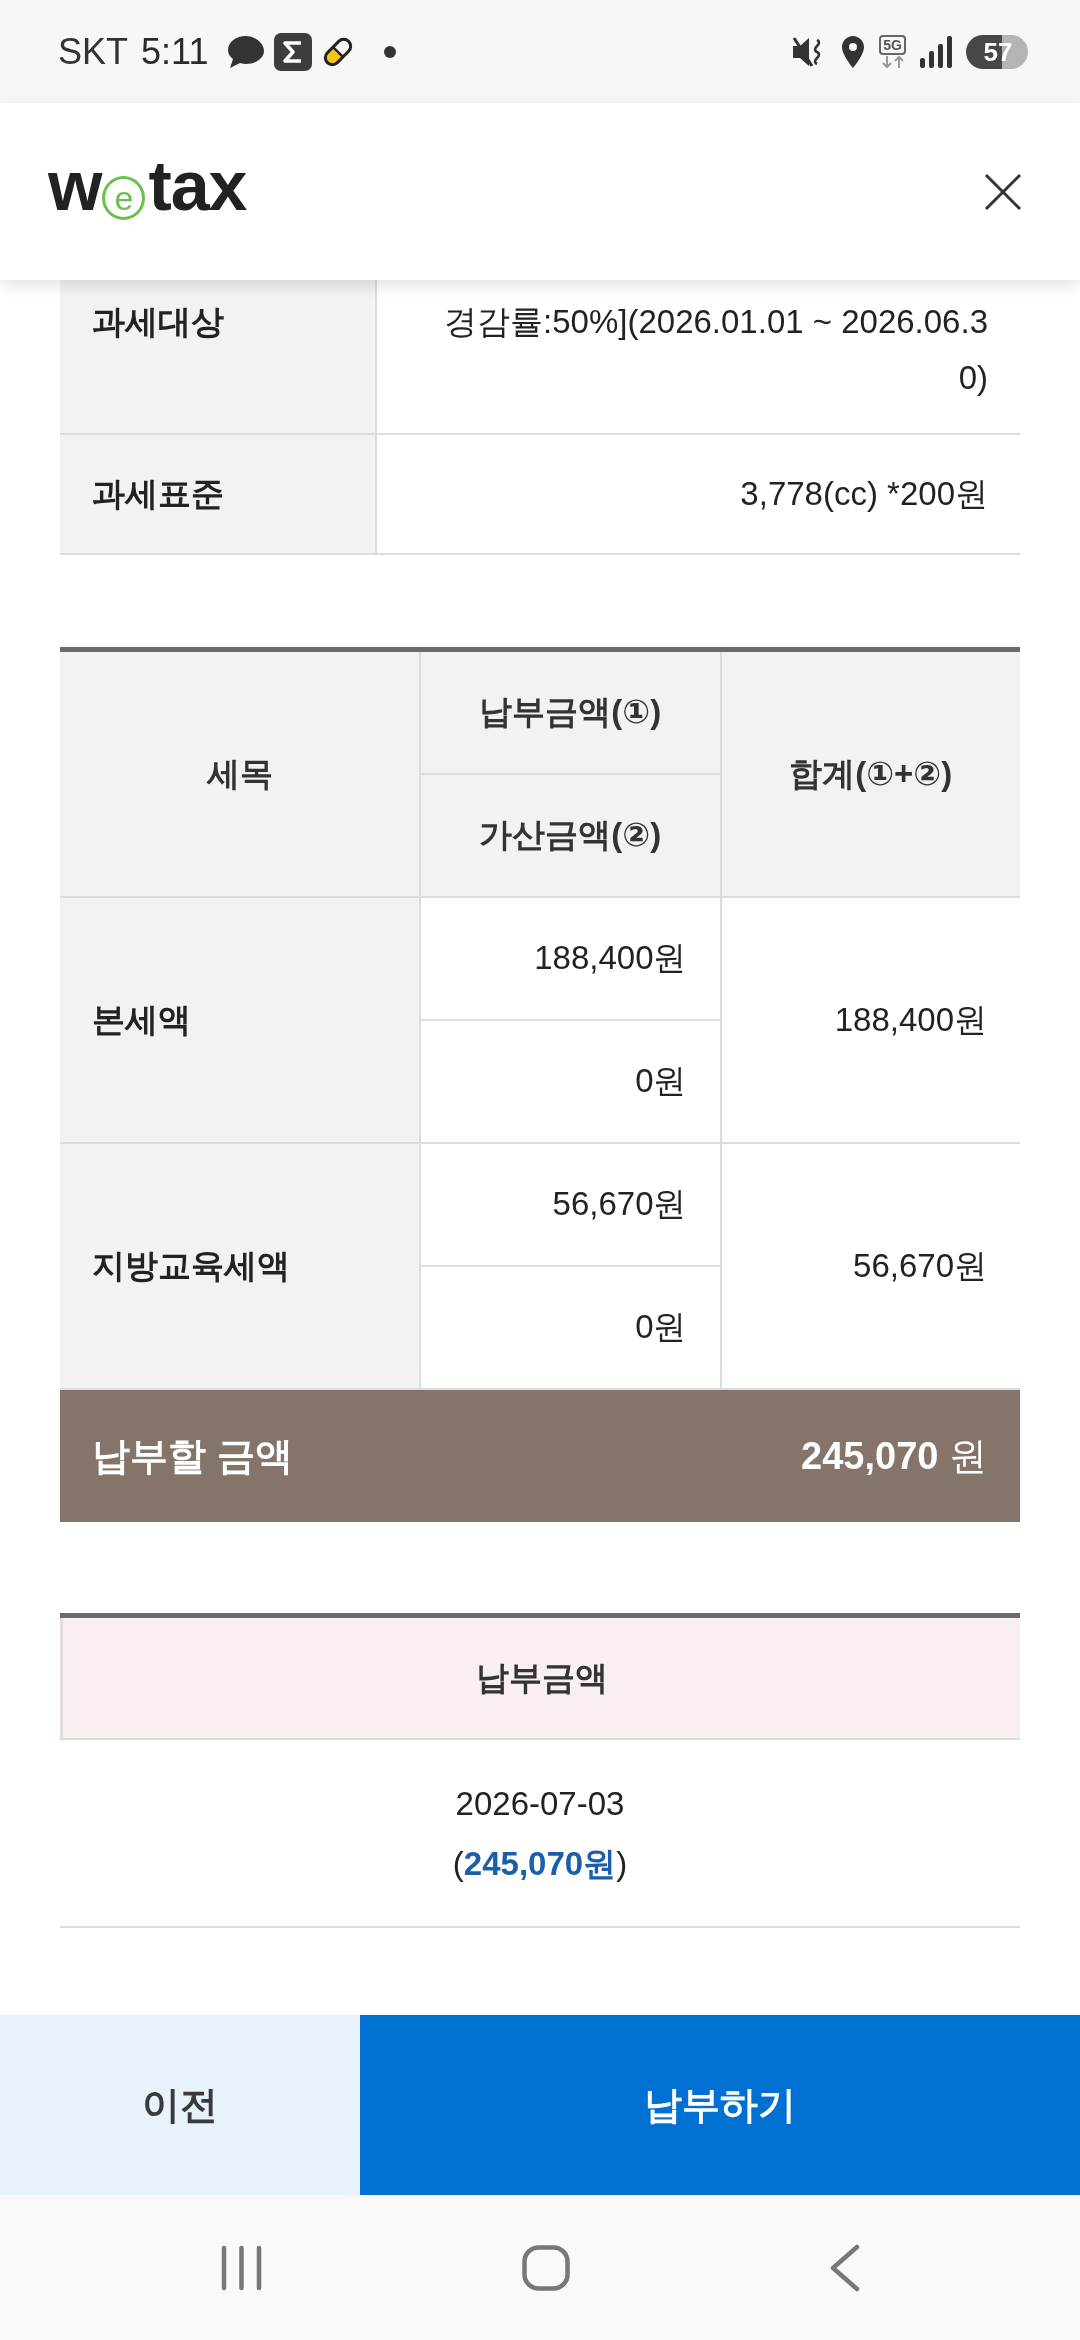 This screenshot has height=2340, width=1080. I want to click on column-header: 납부금액(①), so click(570, 712).